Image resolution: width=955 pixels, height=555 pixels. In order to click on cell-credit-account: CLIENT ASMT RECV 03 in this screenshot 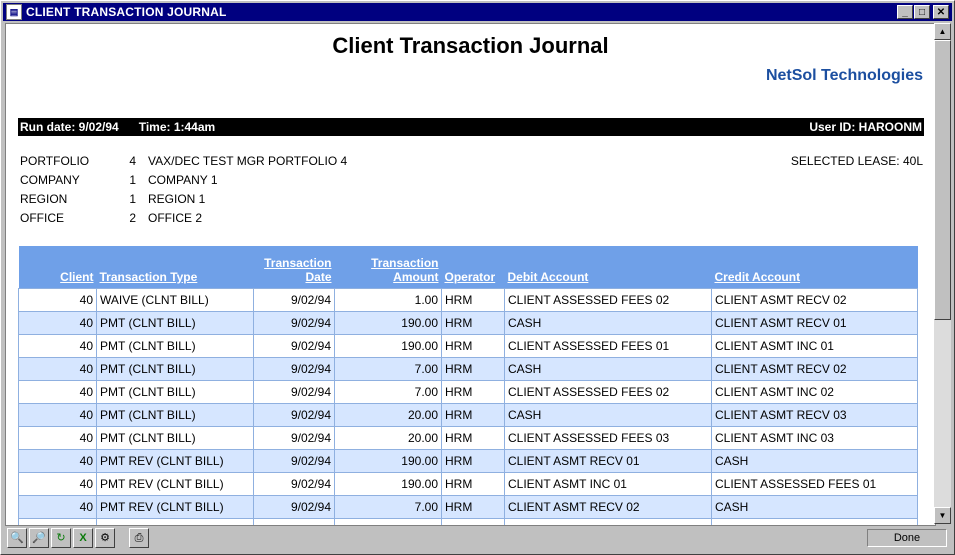, I will do `click(814, 415)`.